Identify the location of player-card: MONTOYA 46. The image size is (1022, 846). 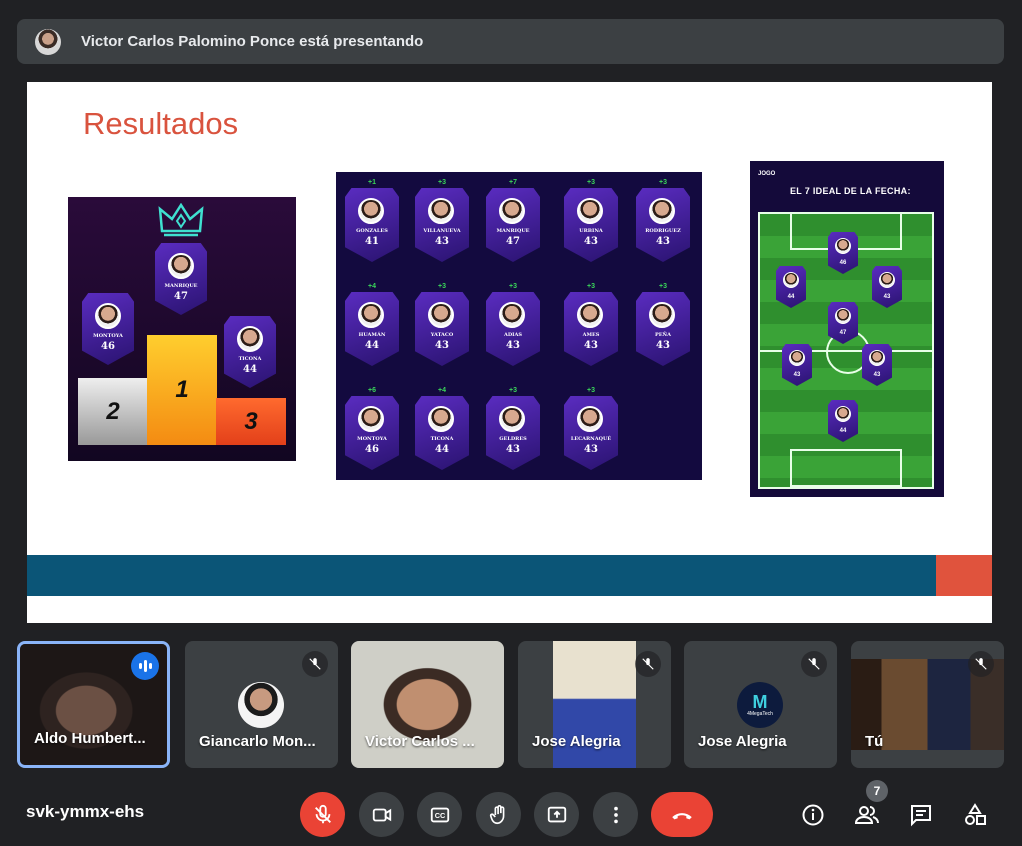
(372, 433).